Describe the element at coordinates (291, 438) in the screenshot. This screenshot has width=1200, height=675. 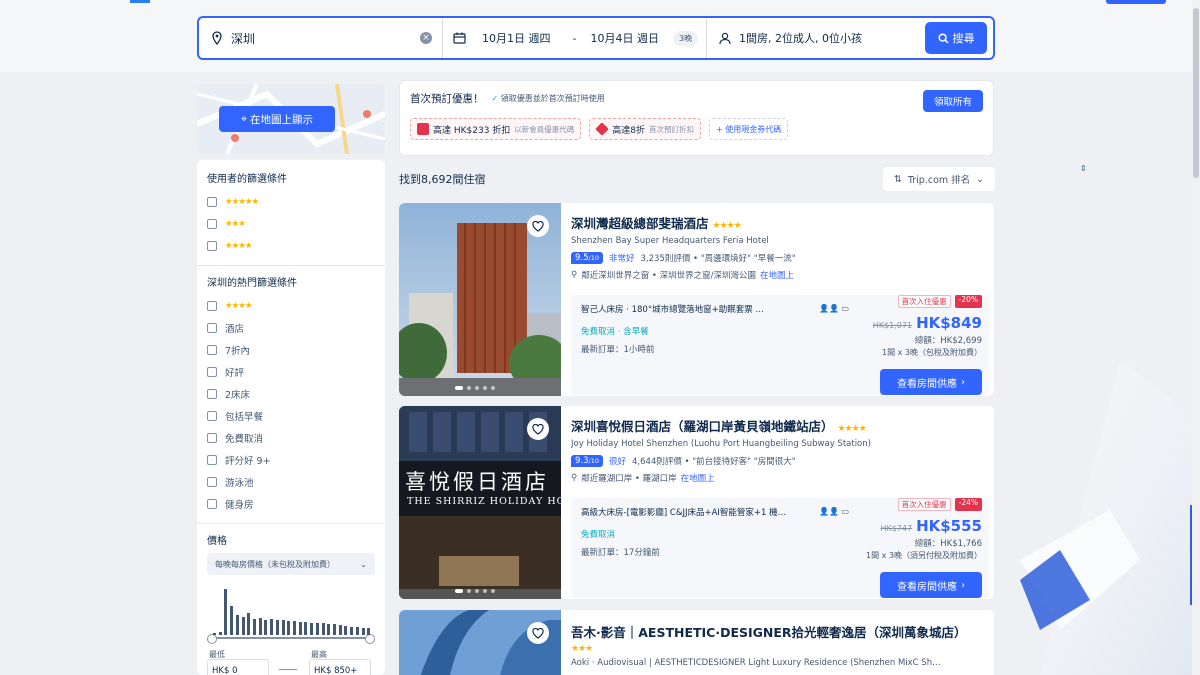
I see `filter-option: 免費取消` at that location.